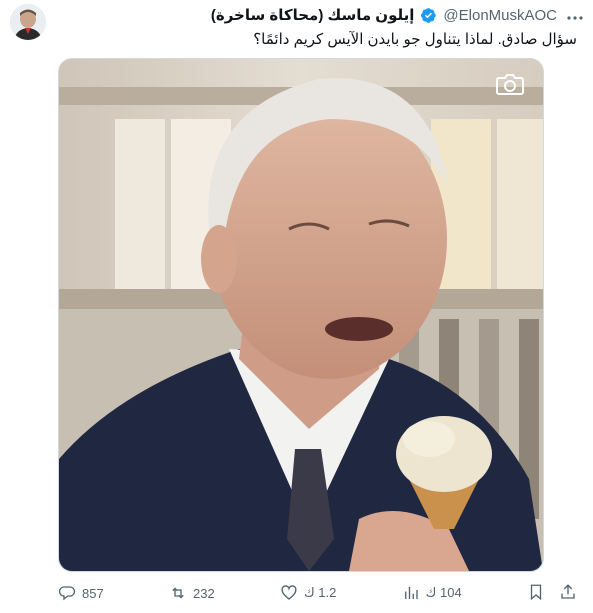  Describe the element at coordinates (510, 84) in the screenshot. I see `camera-icon` at that location.